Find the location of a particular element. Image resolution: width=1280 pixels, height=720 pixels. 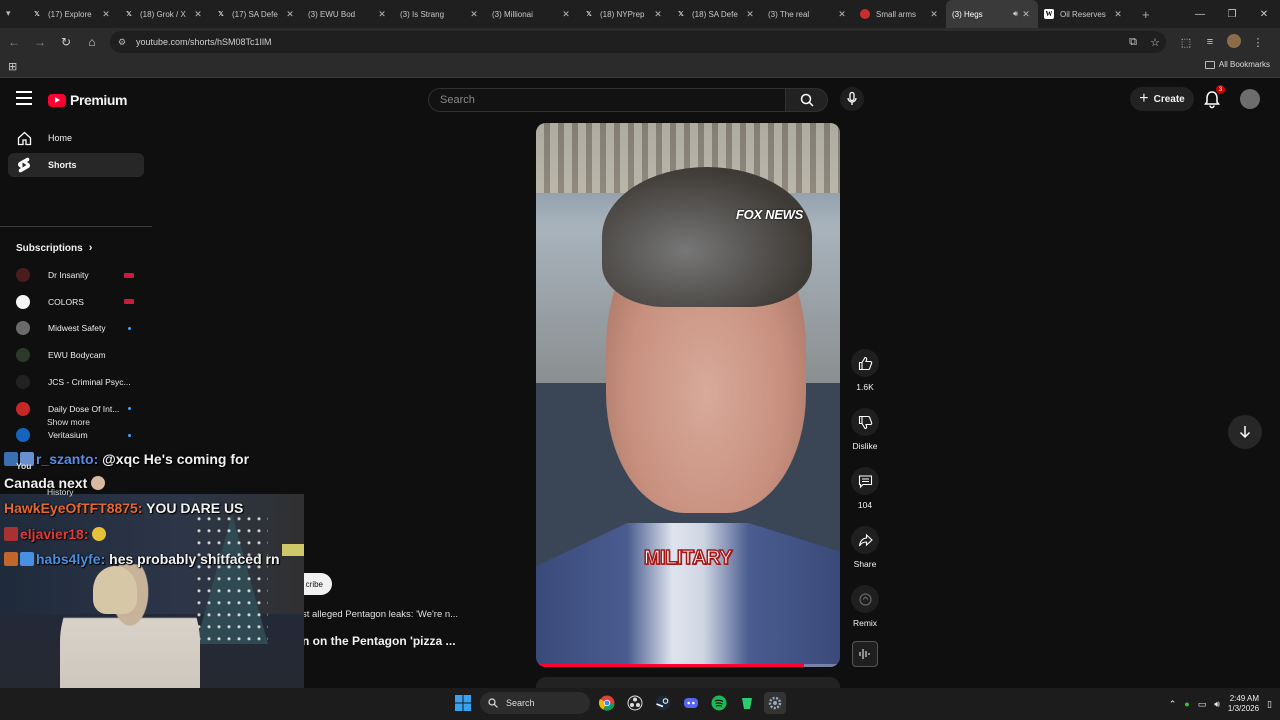

dislike-button: Dislike is located at coordinates (865, 429).